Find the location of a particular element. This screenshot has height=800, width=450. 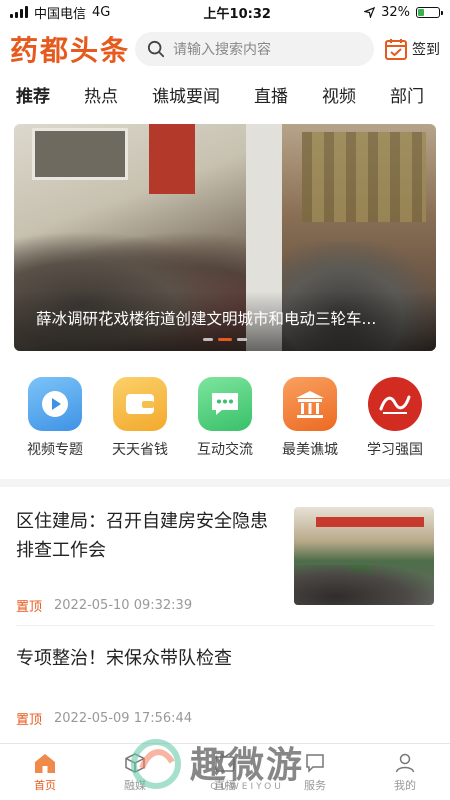

watermark-text-group: 趣微游 QUWEIYOU is located at coordinates (247, 764).